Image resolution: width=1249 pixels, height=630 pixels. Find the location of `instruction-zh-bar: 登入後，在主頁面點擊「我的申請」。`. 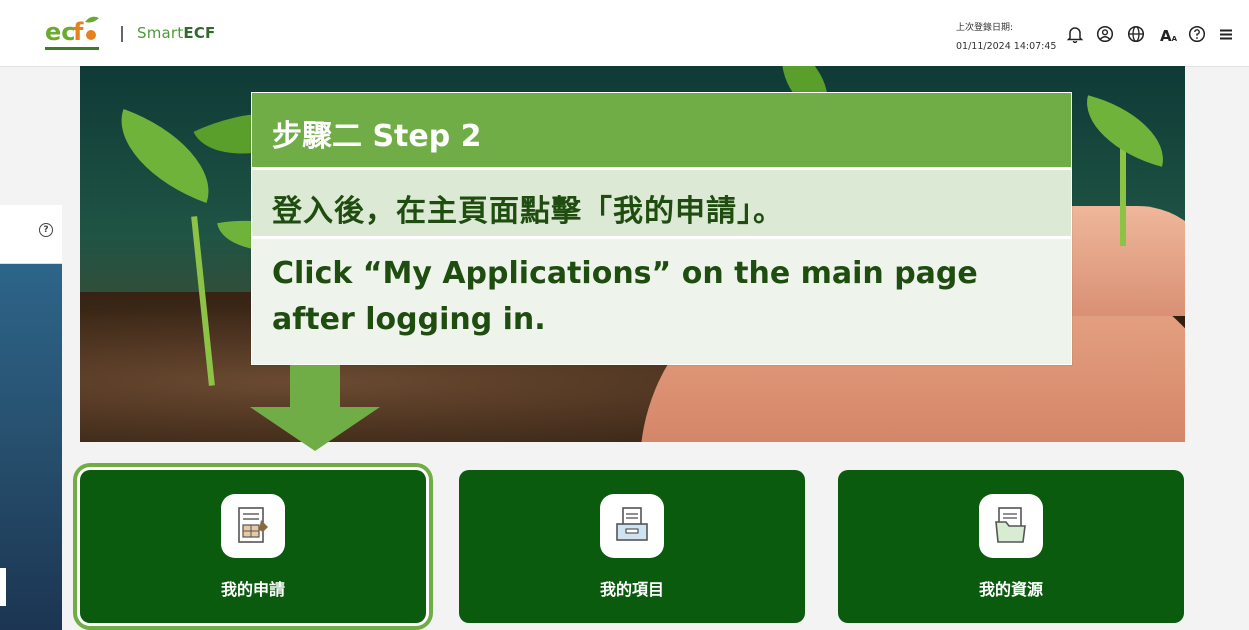

instruction-zh-bar: 登入後，在主頁面點擊「我的申請」。 is located at coordinates (661, 203).